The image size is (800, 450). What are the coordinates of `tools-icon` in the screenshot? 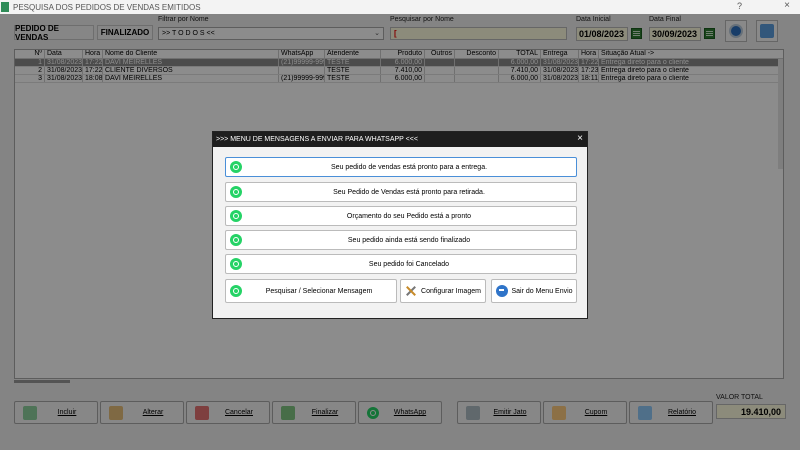 It's located at (411, 291).